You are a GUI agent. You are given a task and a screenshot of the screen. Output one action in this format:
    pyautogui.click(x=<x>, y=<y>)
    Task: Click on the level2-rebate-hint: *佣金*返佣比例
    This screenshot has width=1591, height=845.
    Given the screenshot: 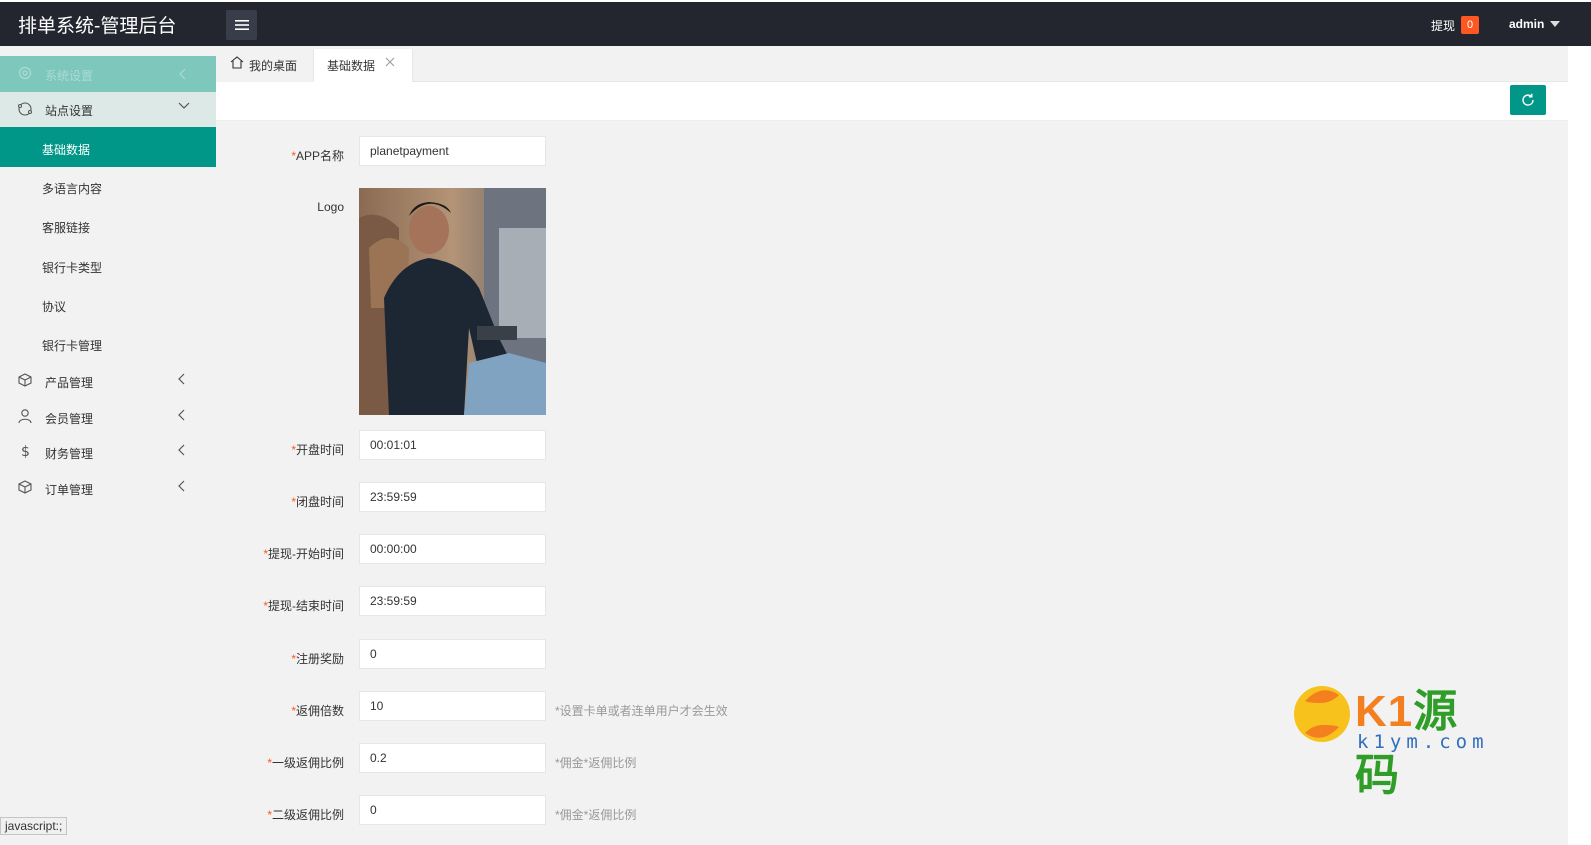 What is the action you would take?
    pyautogui.click(x=596, y=815)
    